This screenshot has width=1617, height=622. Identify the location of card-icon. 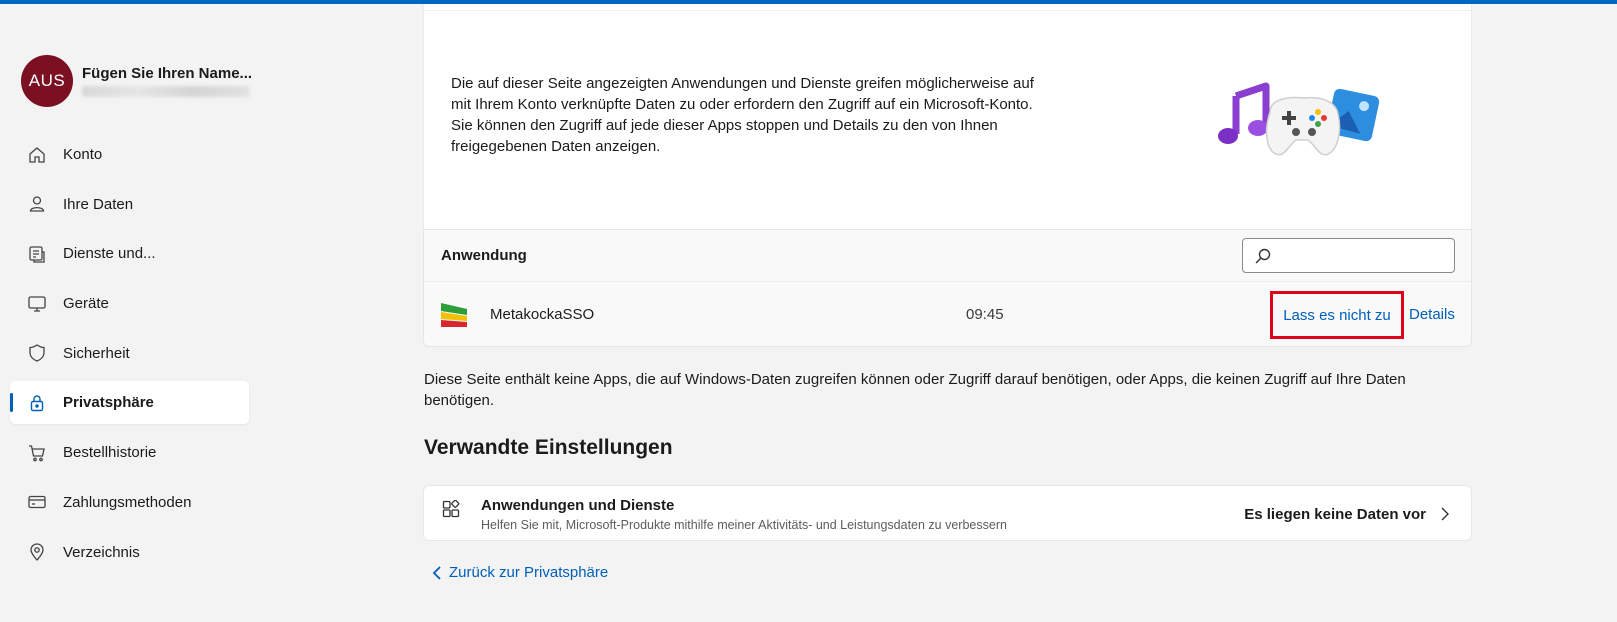
(37, 502).